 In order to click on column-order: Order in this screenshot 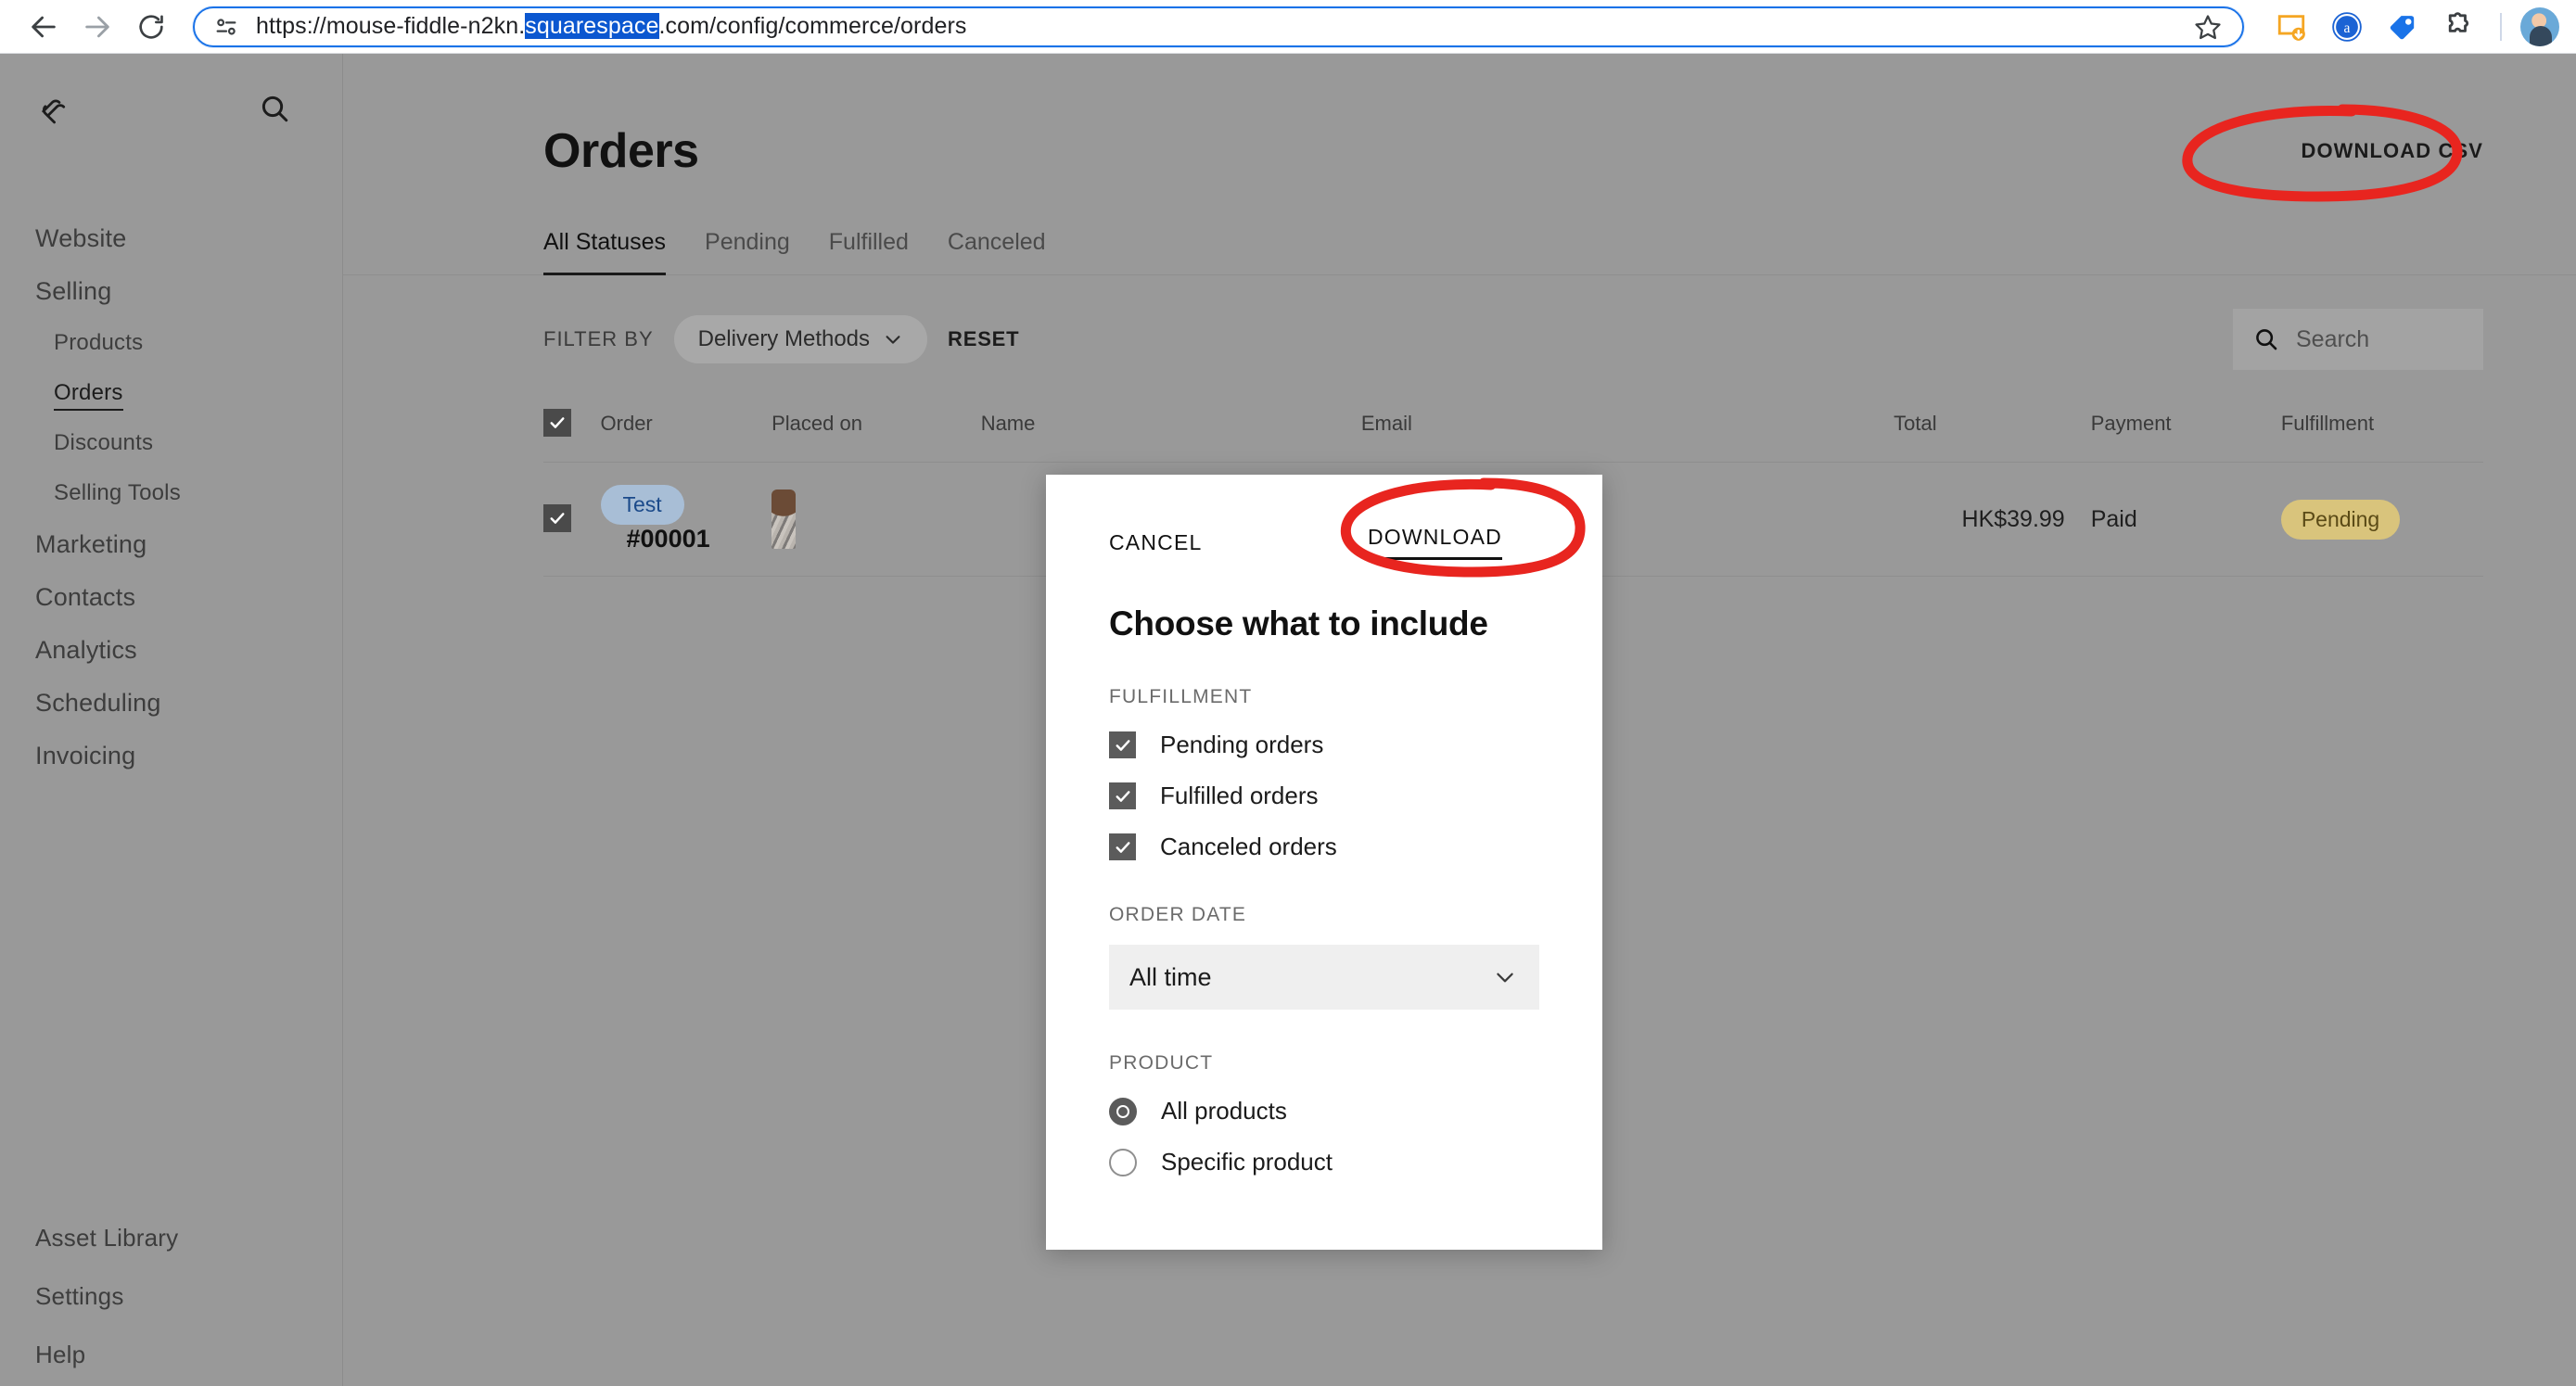, I will do `click(686, 436)`.